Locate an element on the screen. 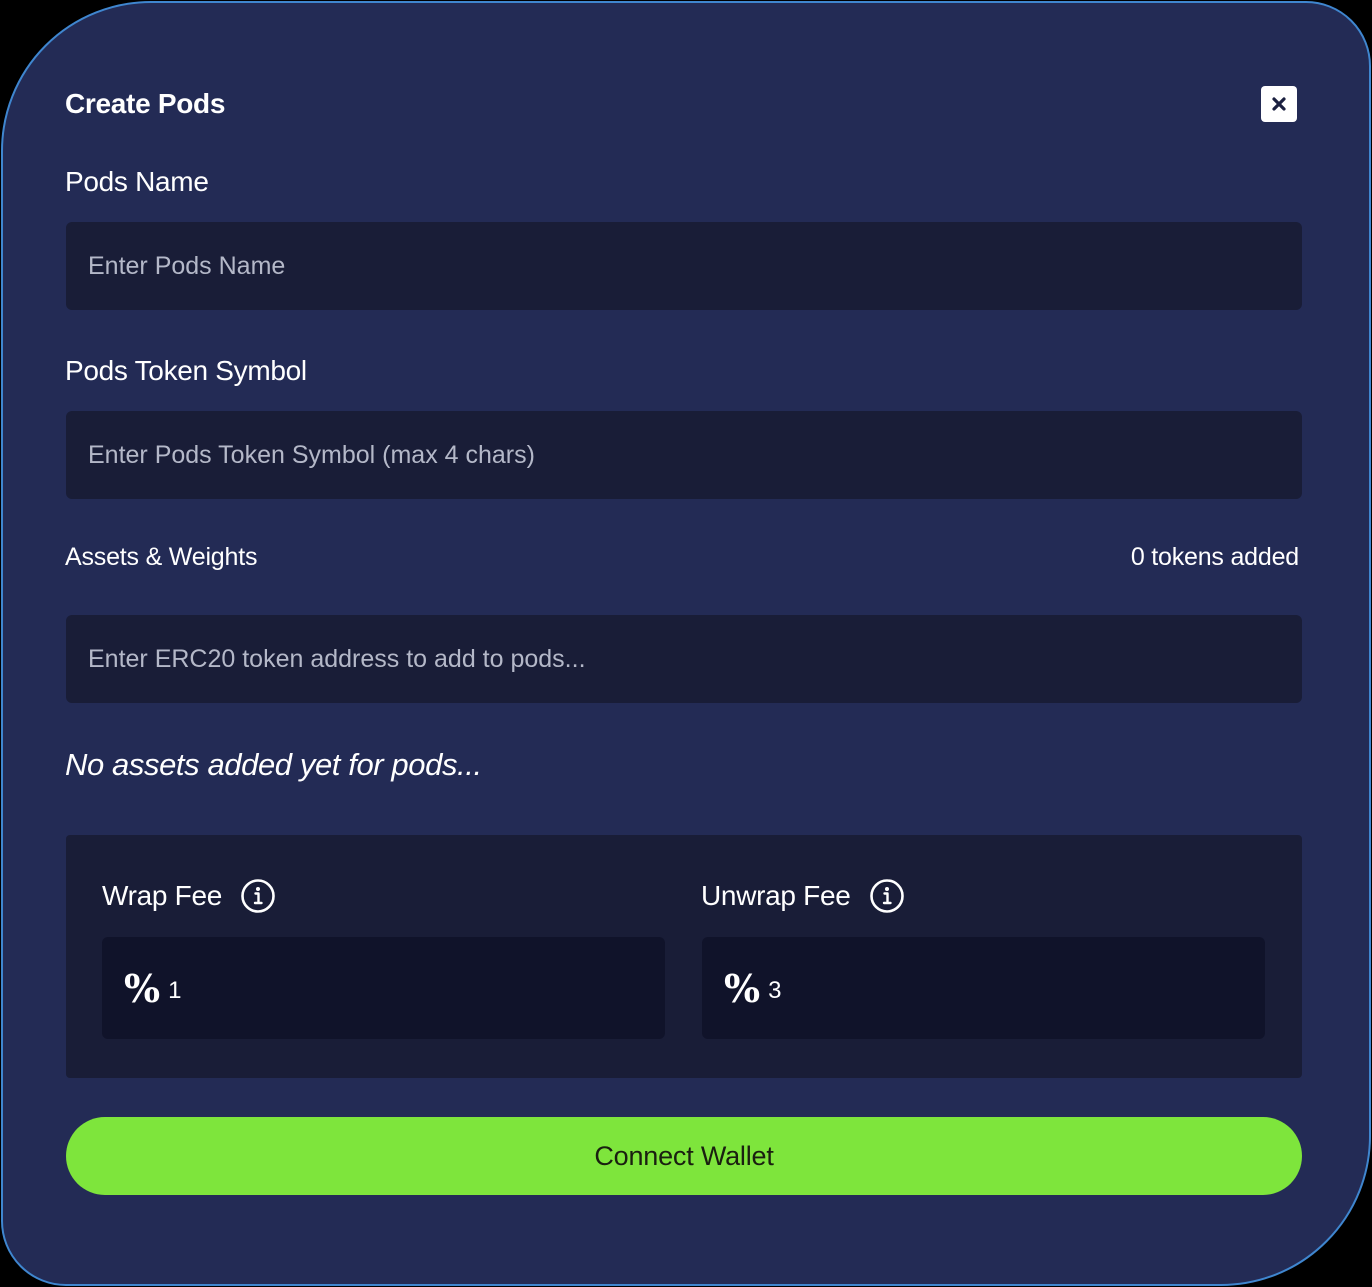  unwrap-fee-info-icon is located at coordinates (887, 896).